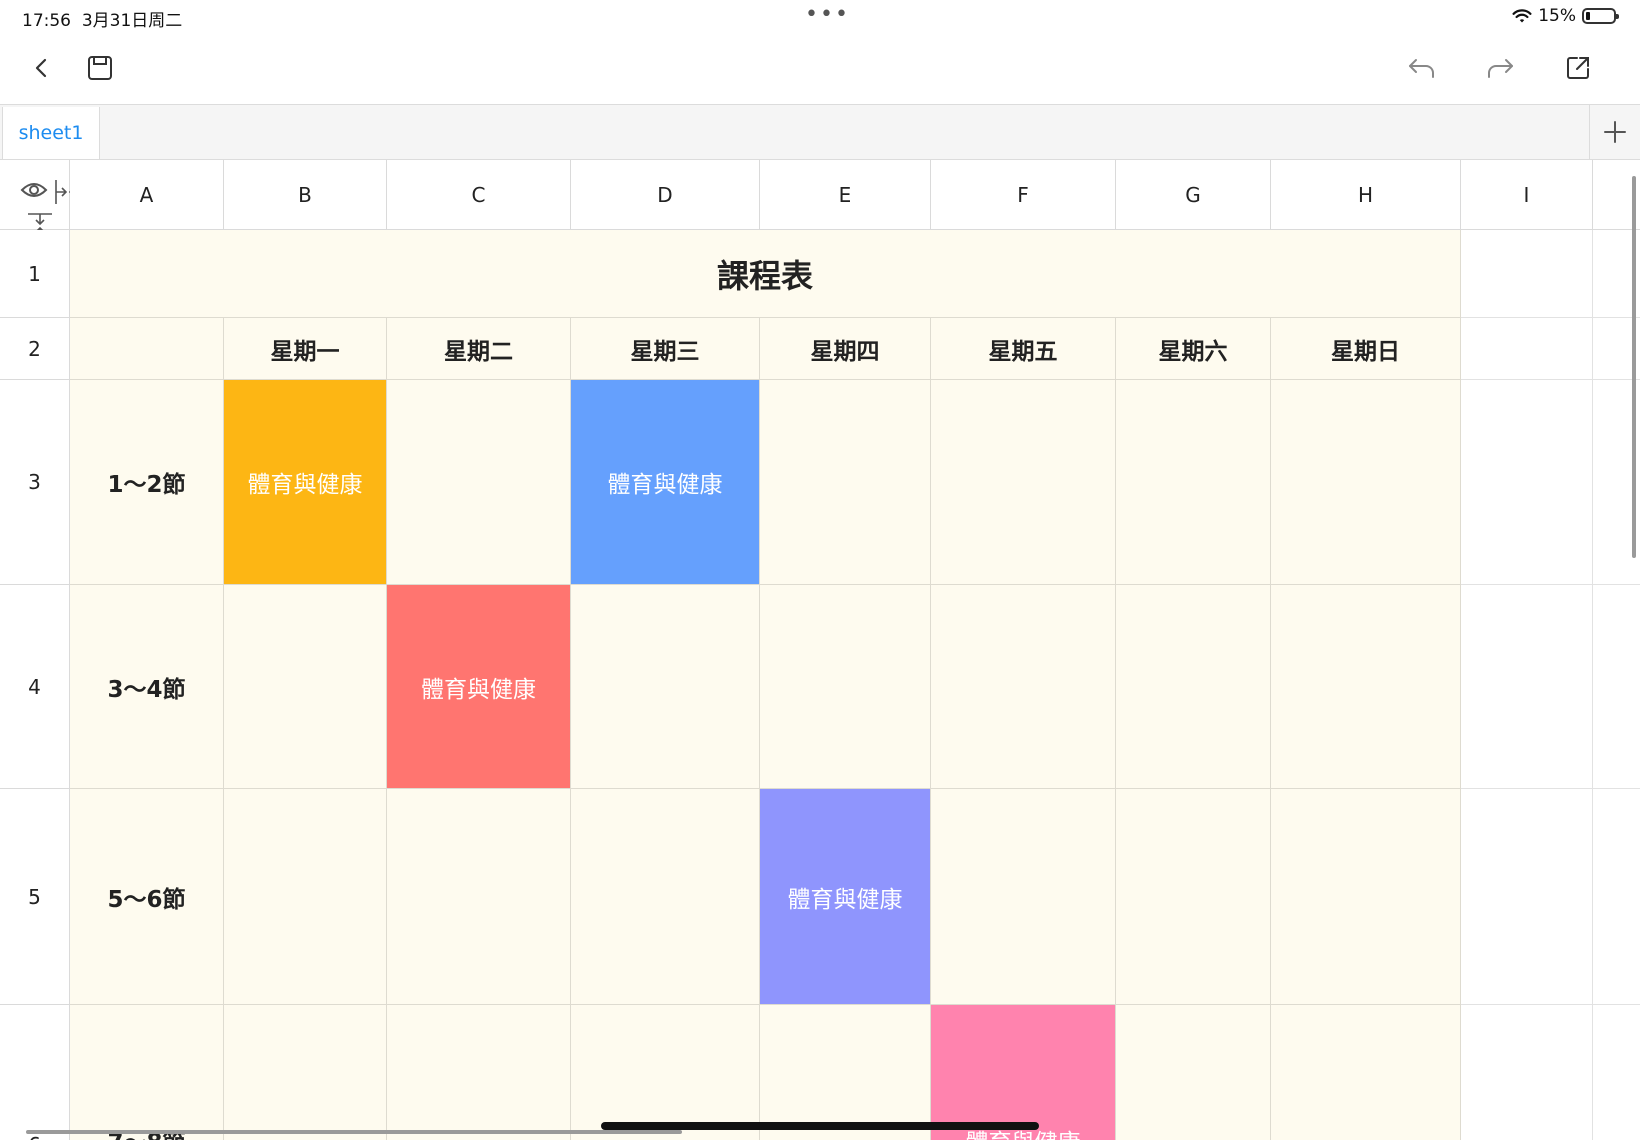  I want to click on column-header-i: I, so click(1527, 195).